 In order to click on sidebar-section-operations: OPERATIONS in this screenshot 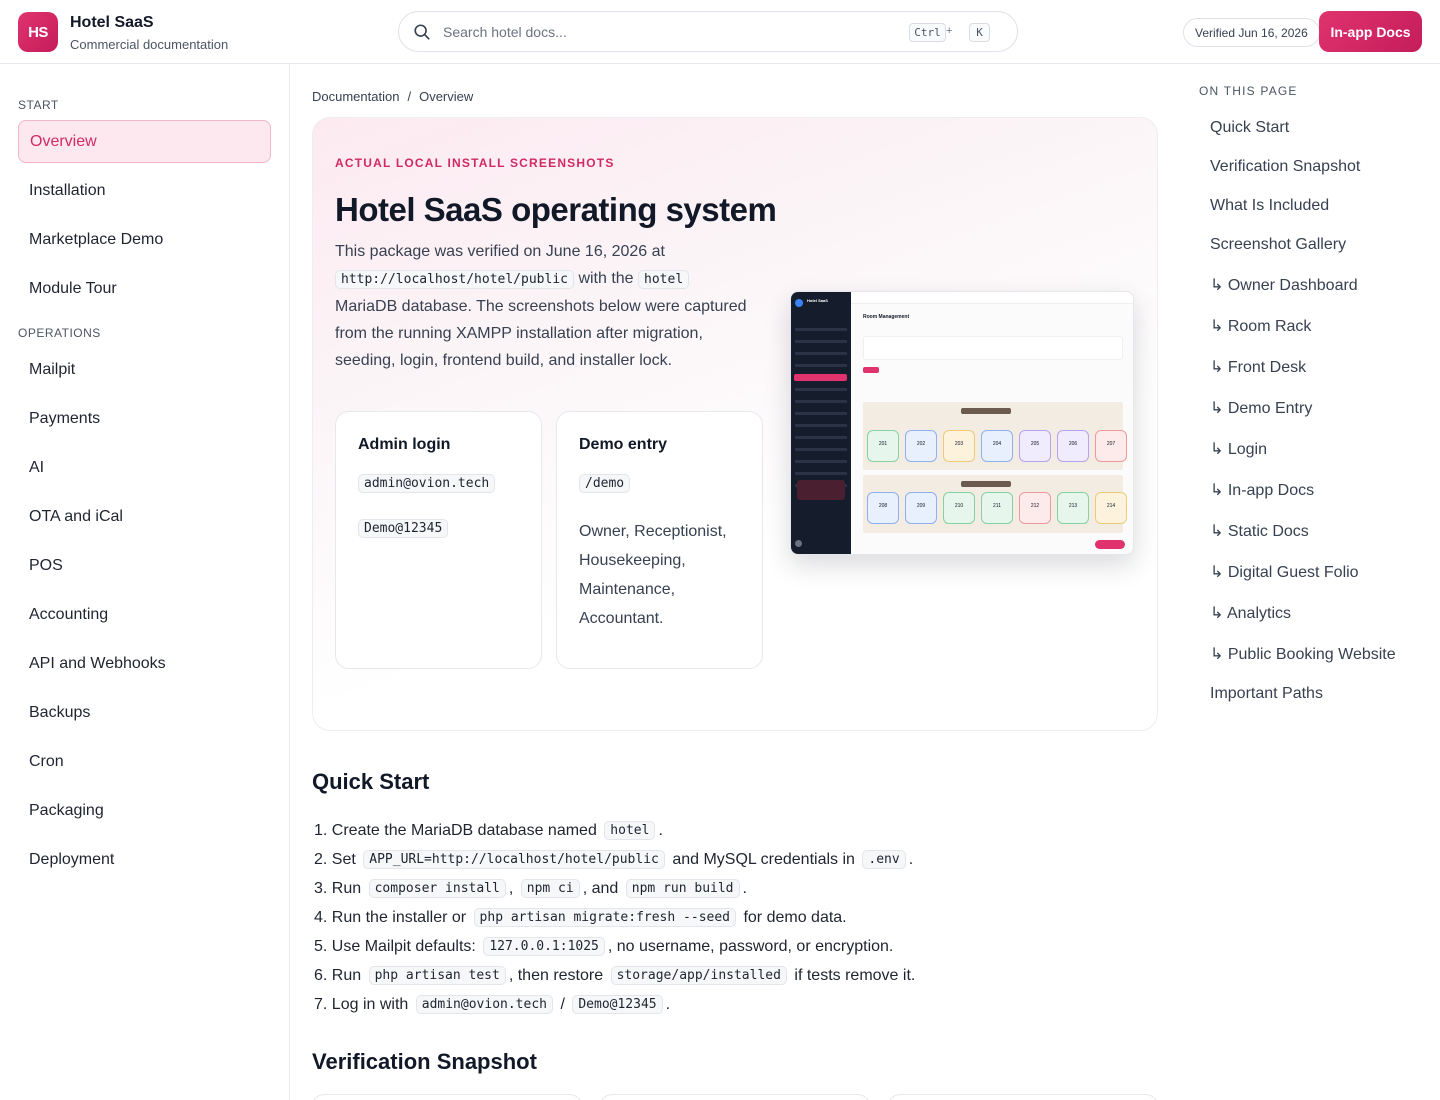, I will do `click(59, 333)`.